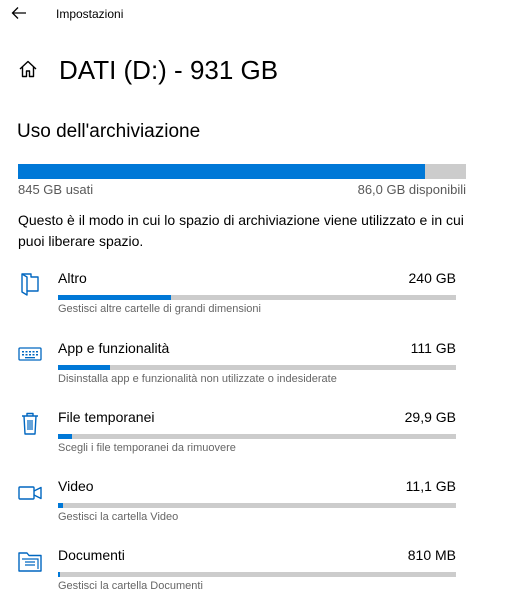  I want to click on category-size: 11,1 GB, so click(430, 486).